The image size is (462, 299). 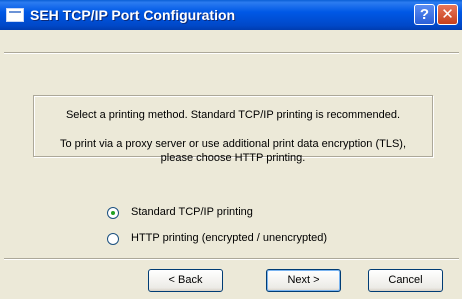 I want to click on radio-label-http: HTTP printing (encrypted / unencrypted), so click(x=229, y=238).